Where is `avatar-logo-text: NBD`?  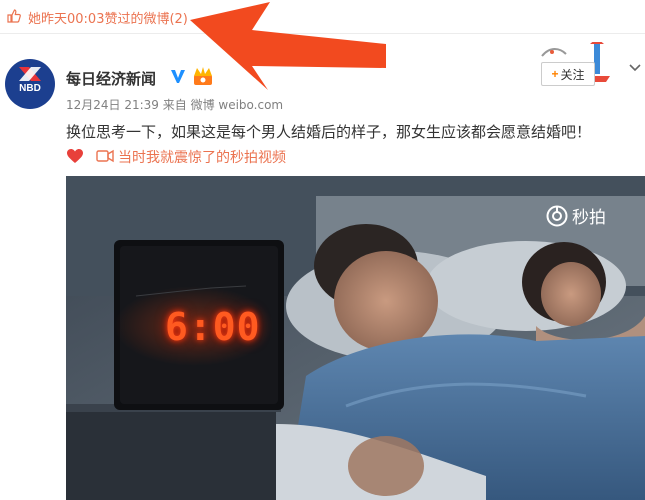
avatar-logo-text: NBD is located at coordinates (30, 88).